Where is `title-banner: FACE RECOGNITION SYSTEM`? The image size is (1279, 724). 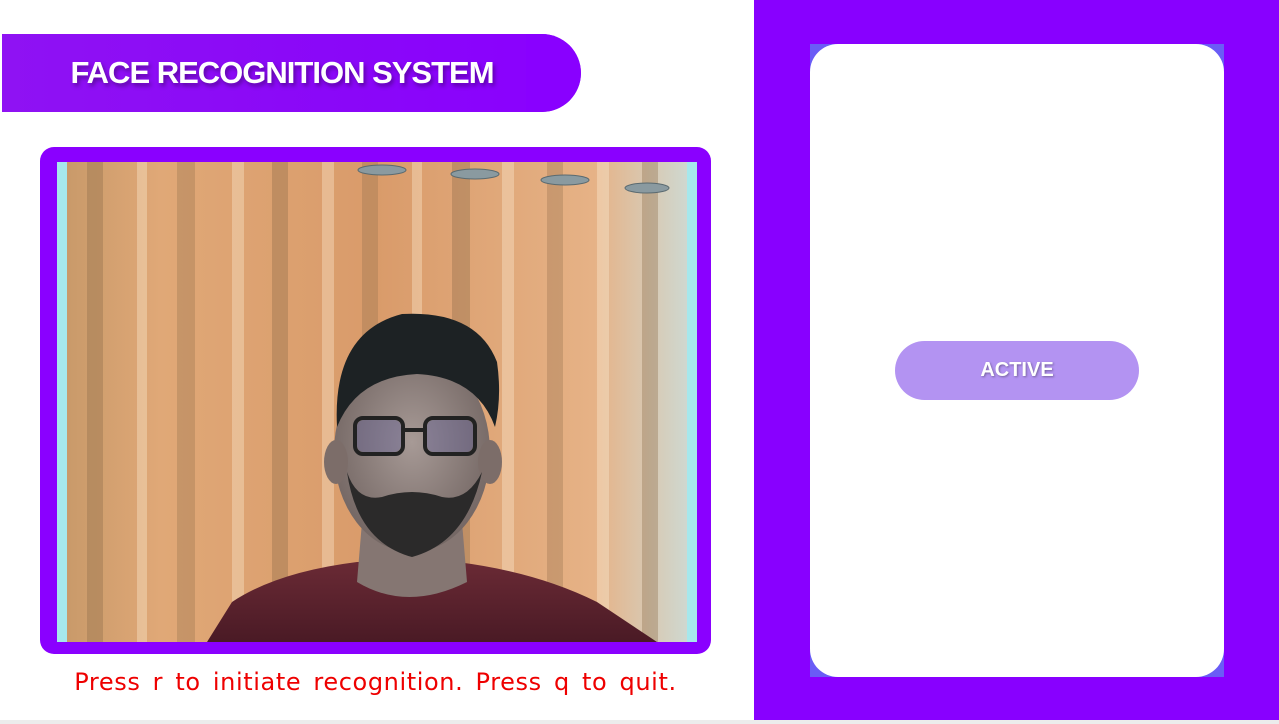
title-banner: FACE RECOGNITION SYSTEM is located at coordinates (291, 73).